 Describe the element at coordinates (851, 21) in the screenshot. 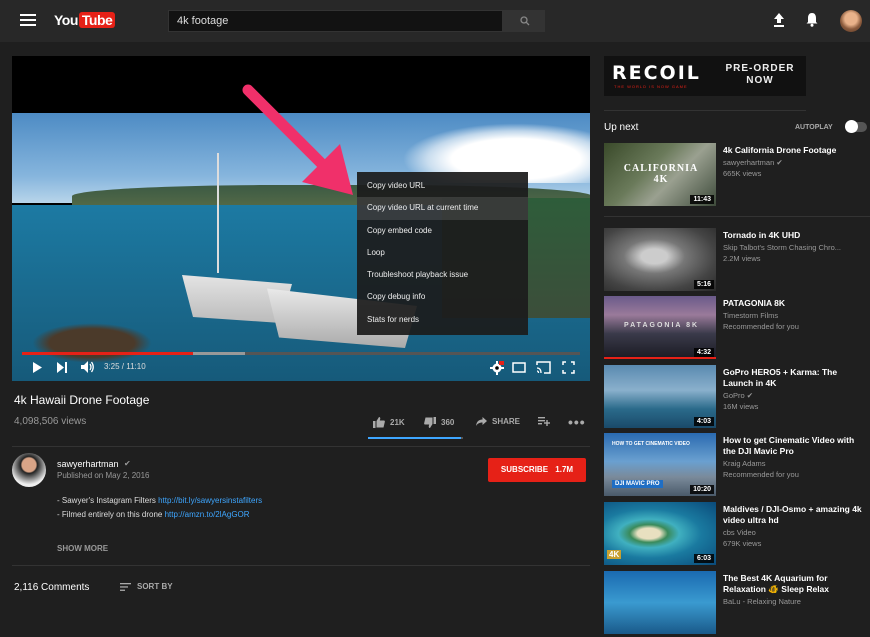

I see `account-avatar` at that location.